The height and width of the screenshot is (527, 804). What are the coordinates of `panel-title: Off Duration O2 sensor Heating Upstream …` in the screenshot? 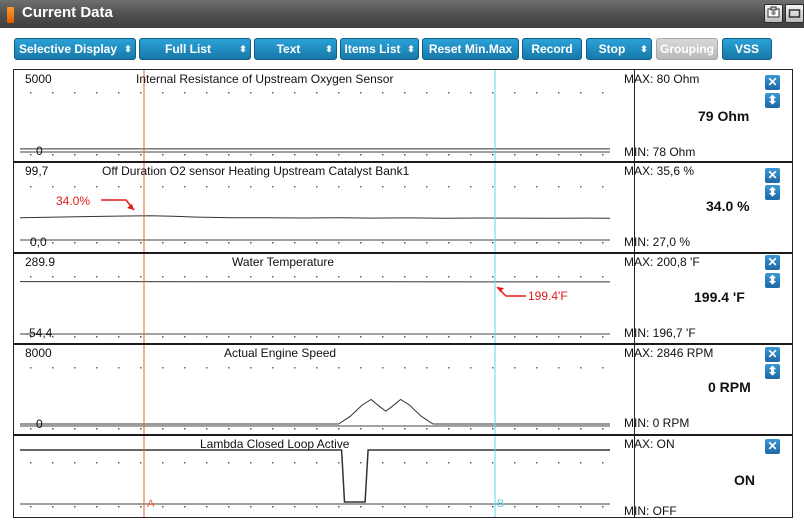 It's located at (256, 171).